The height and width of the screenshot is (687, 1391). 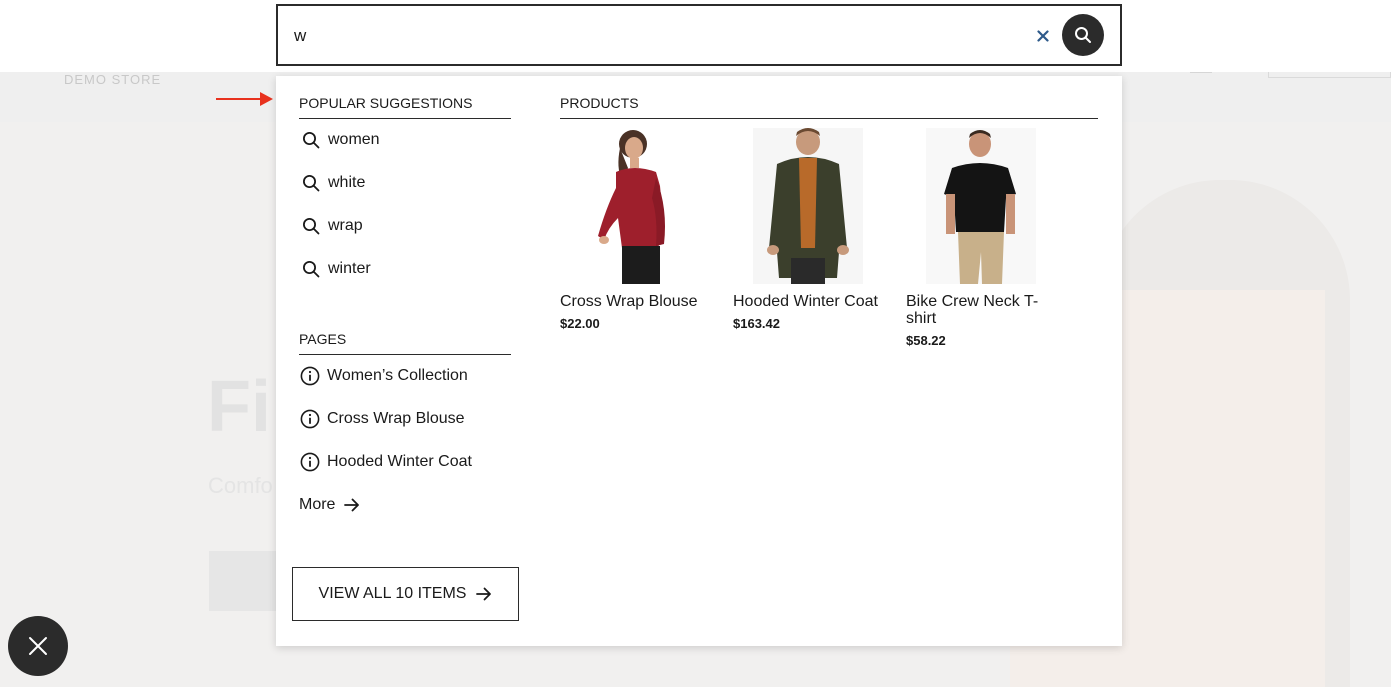 What do you see at coordinates (644, 36) in the screenshot?
I see `search-input` at bounding box center [644, 36].